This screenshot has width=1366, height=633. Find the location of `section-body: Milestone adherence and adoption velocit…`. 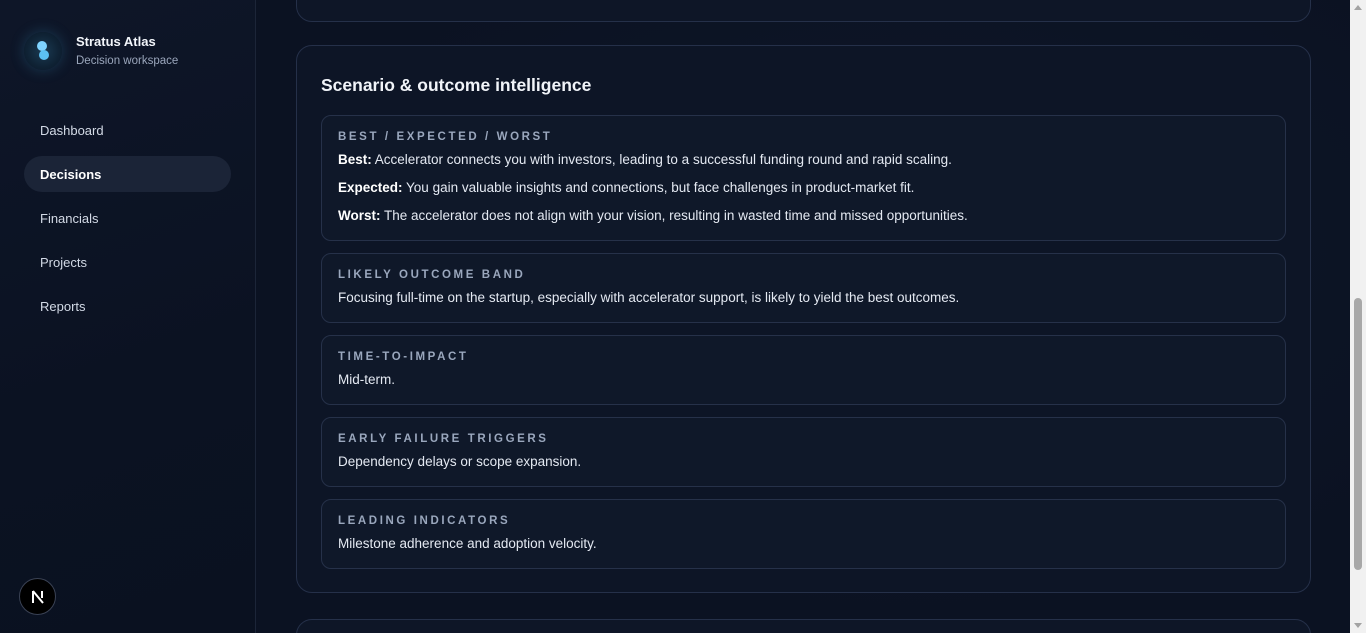

section-body: Milestone adherence and adoption velocit… is located at coordinates (467, 543).